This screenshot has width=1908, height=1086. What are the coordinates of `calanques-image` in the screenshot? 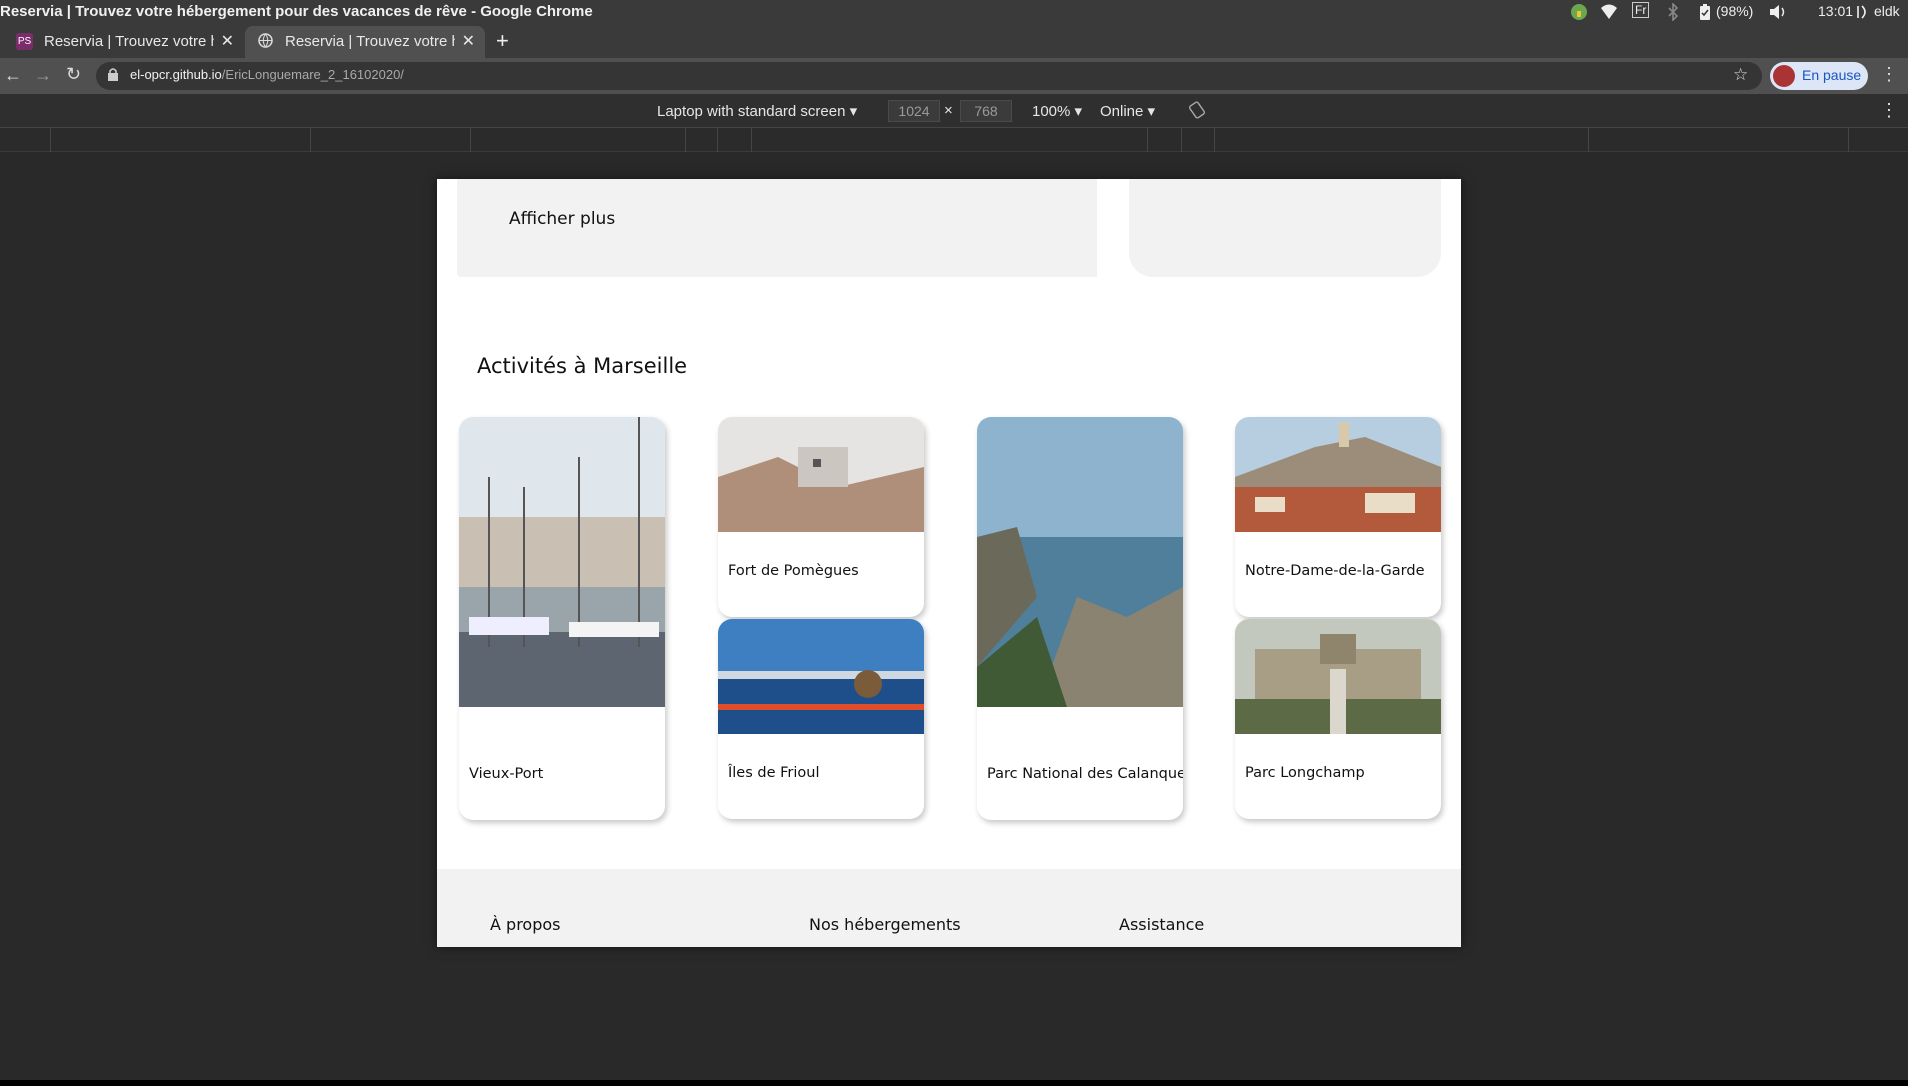 It's located at (1080, 562).